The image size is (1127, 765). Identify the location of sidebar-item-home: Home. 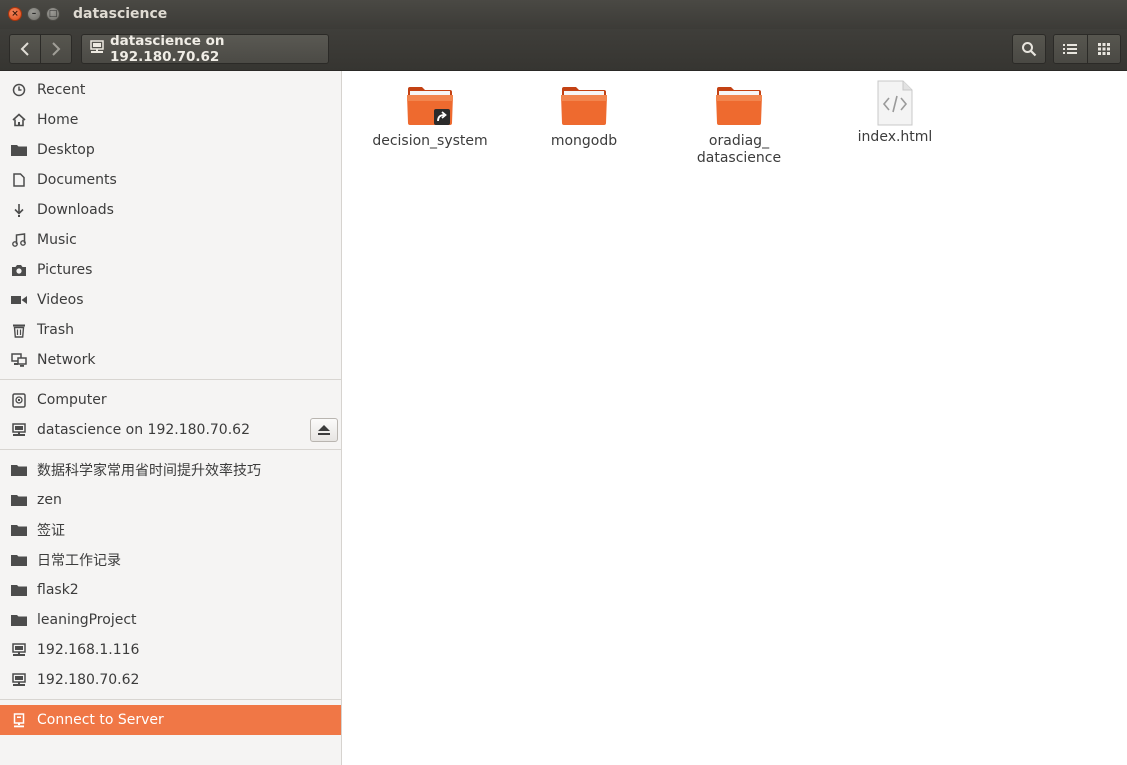
(170, 120).